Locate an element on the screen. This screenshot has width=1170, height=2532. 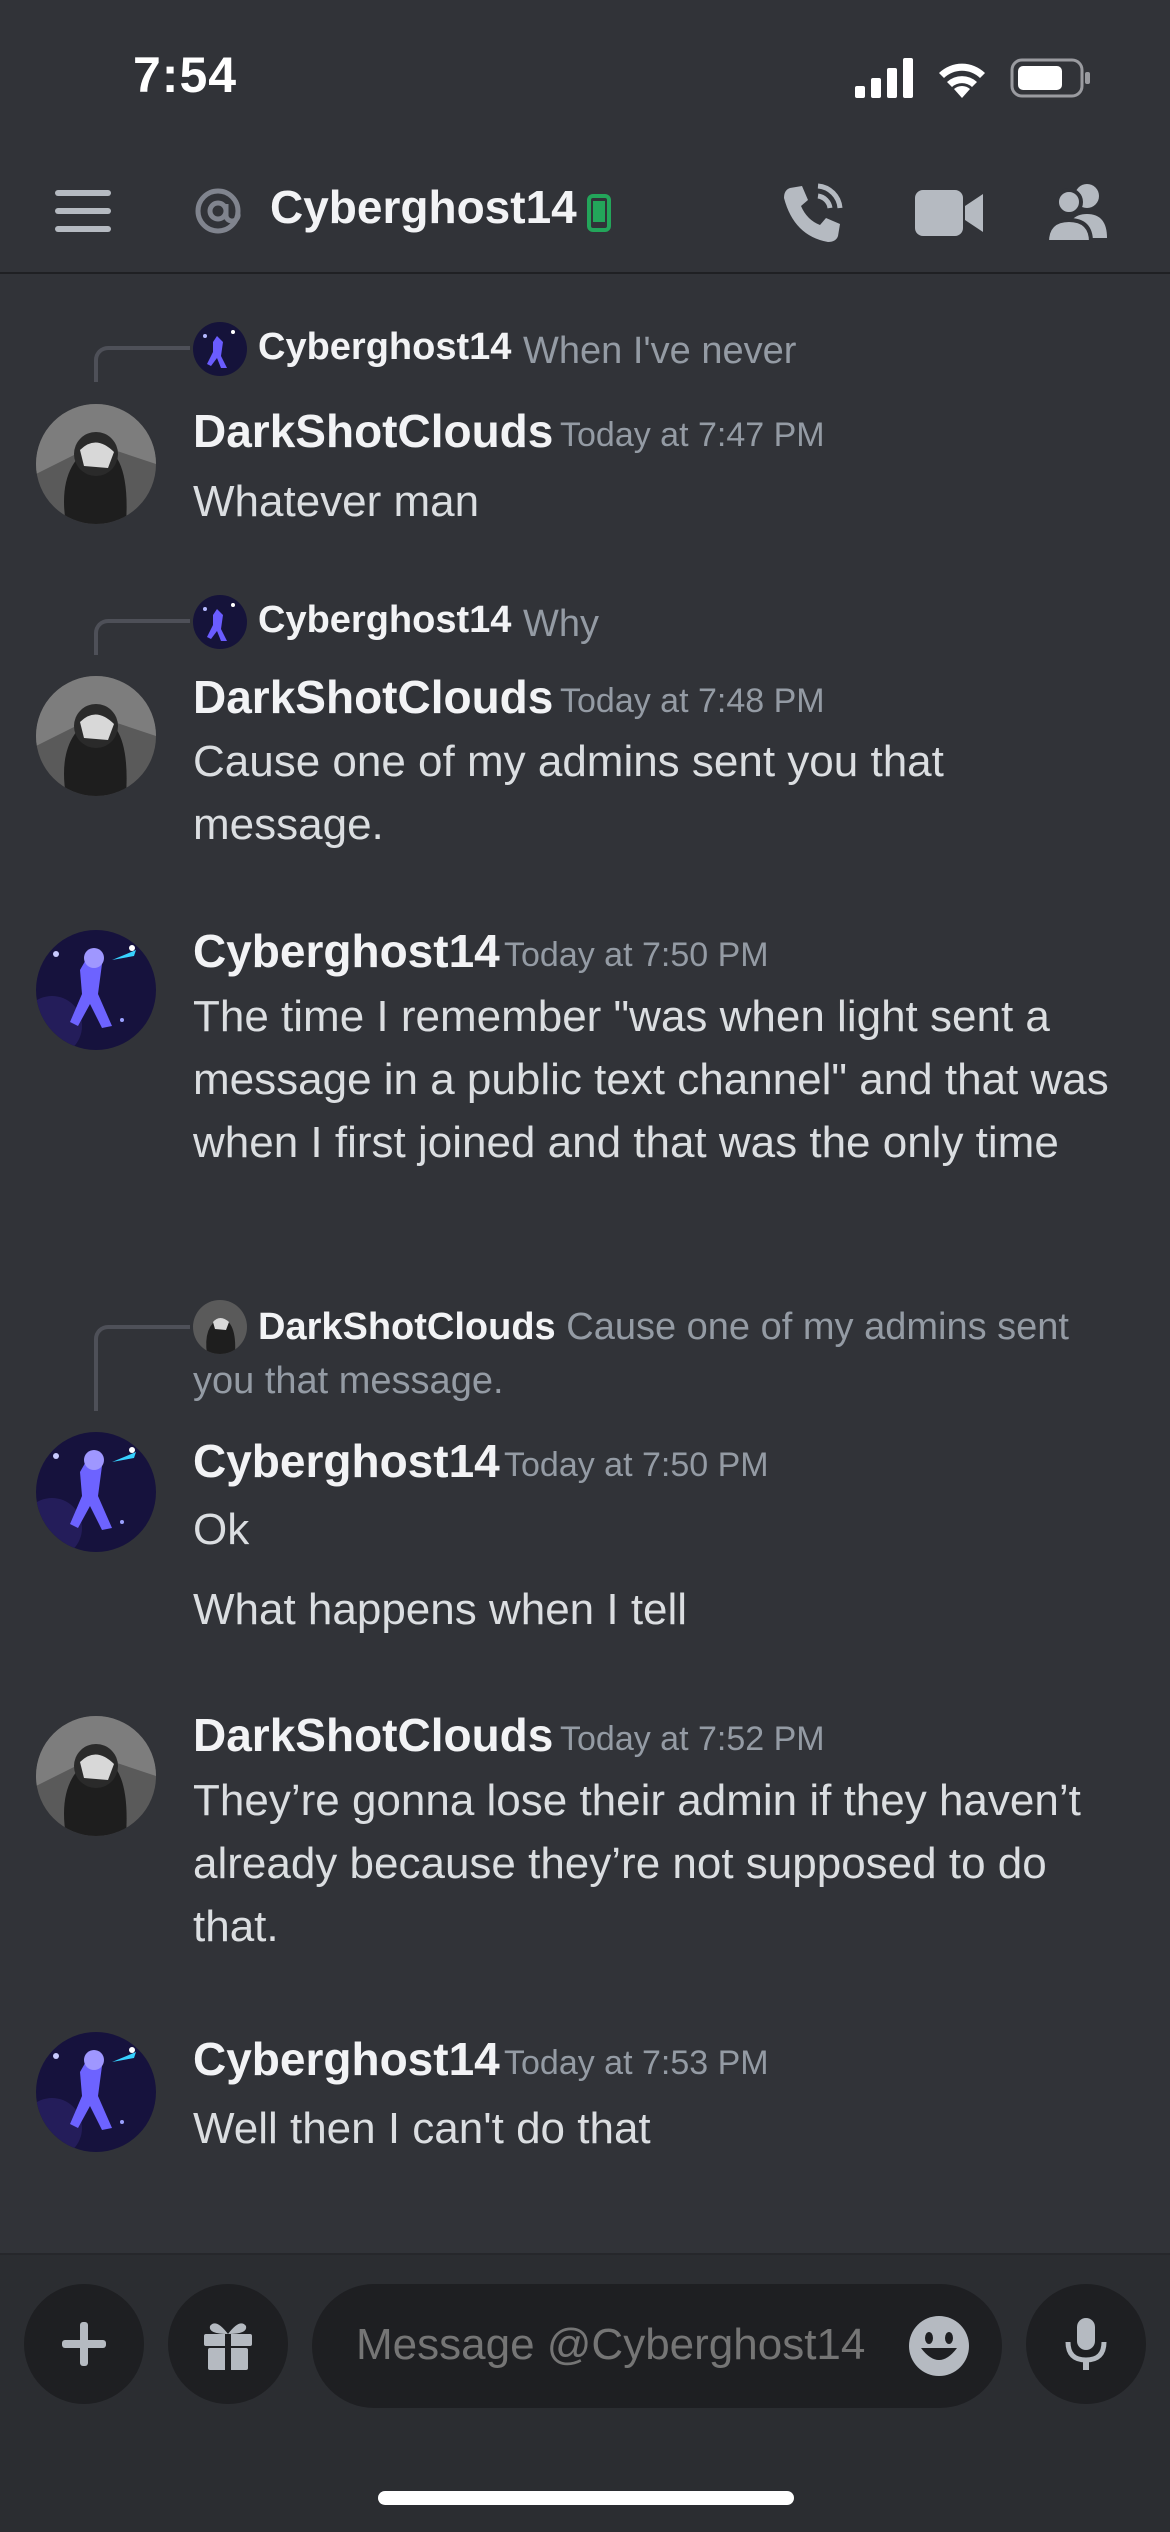
message-input is located at coordinates (616, 2345).